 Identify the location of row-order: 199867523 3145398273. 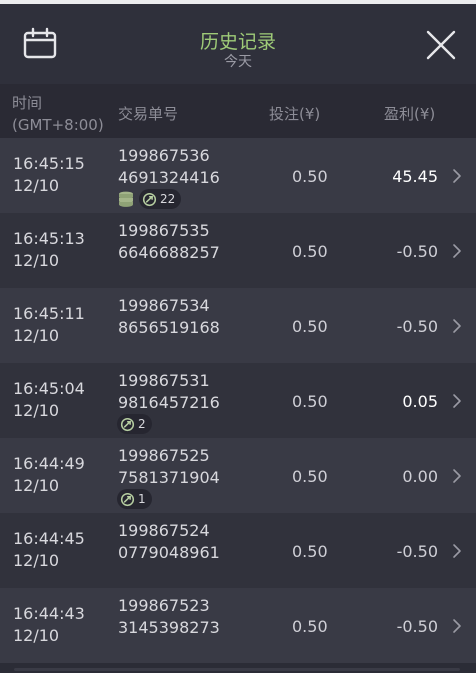
(169, 617).